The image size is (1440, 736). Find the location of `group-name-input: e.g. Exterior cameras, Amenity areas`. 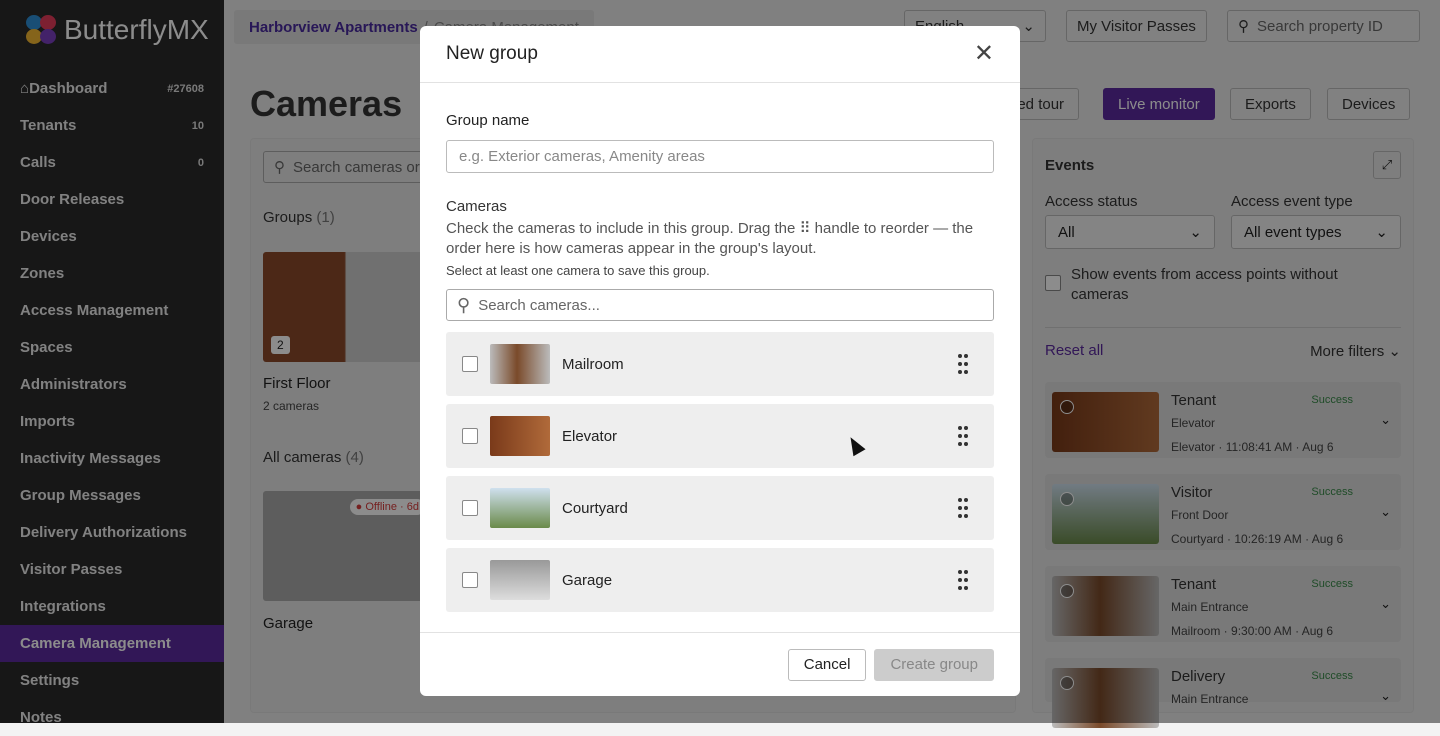

group-name-input: e.g. Exterior cameras, Amenity areas is located at coordinates (720, 156).